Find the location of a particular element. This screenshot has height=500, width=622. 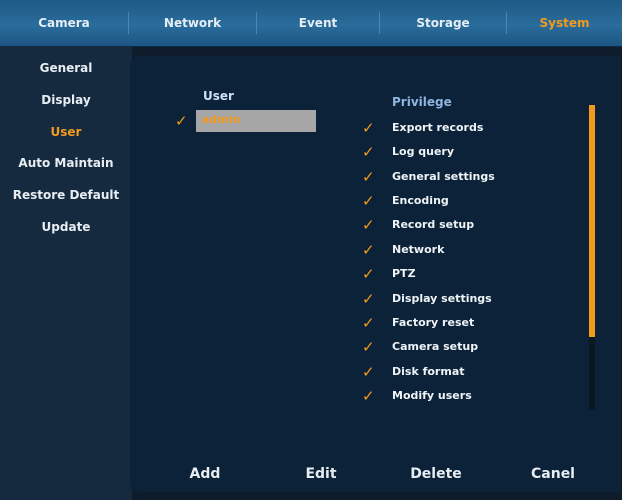

sidebar-item-update: Update is located at coordinates (66, 227).